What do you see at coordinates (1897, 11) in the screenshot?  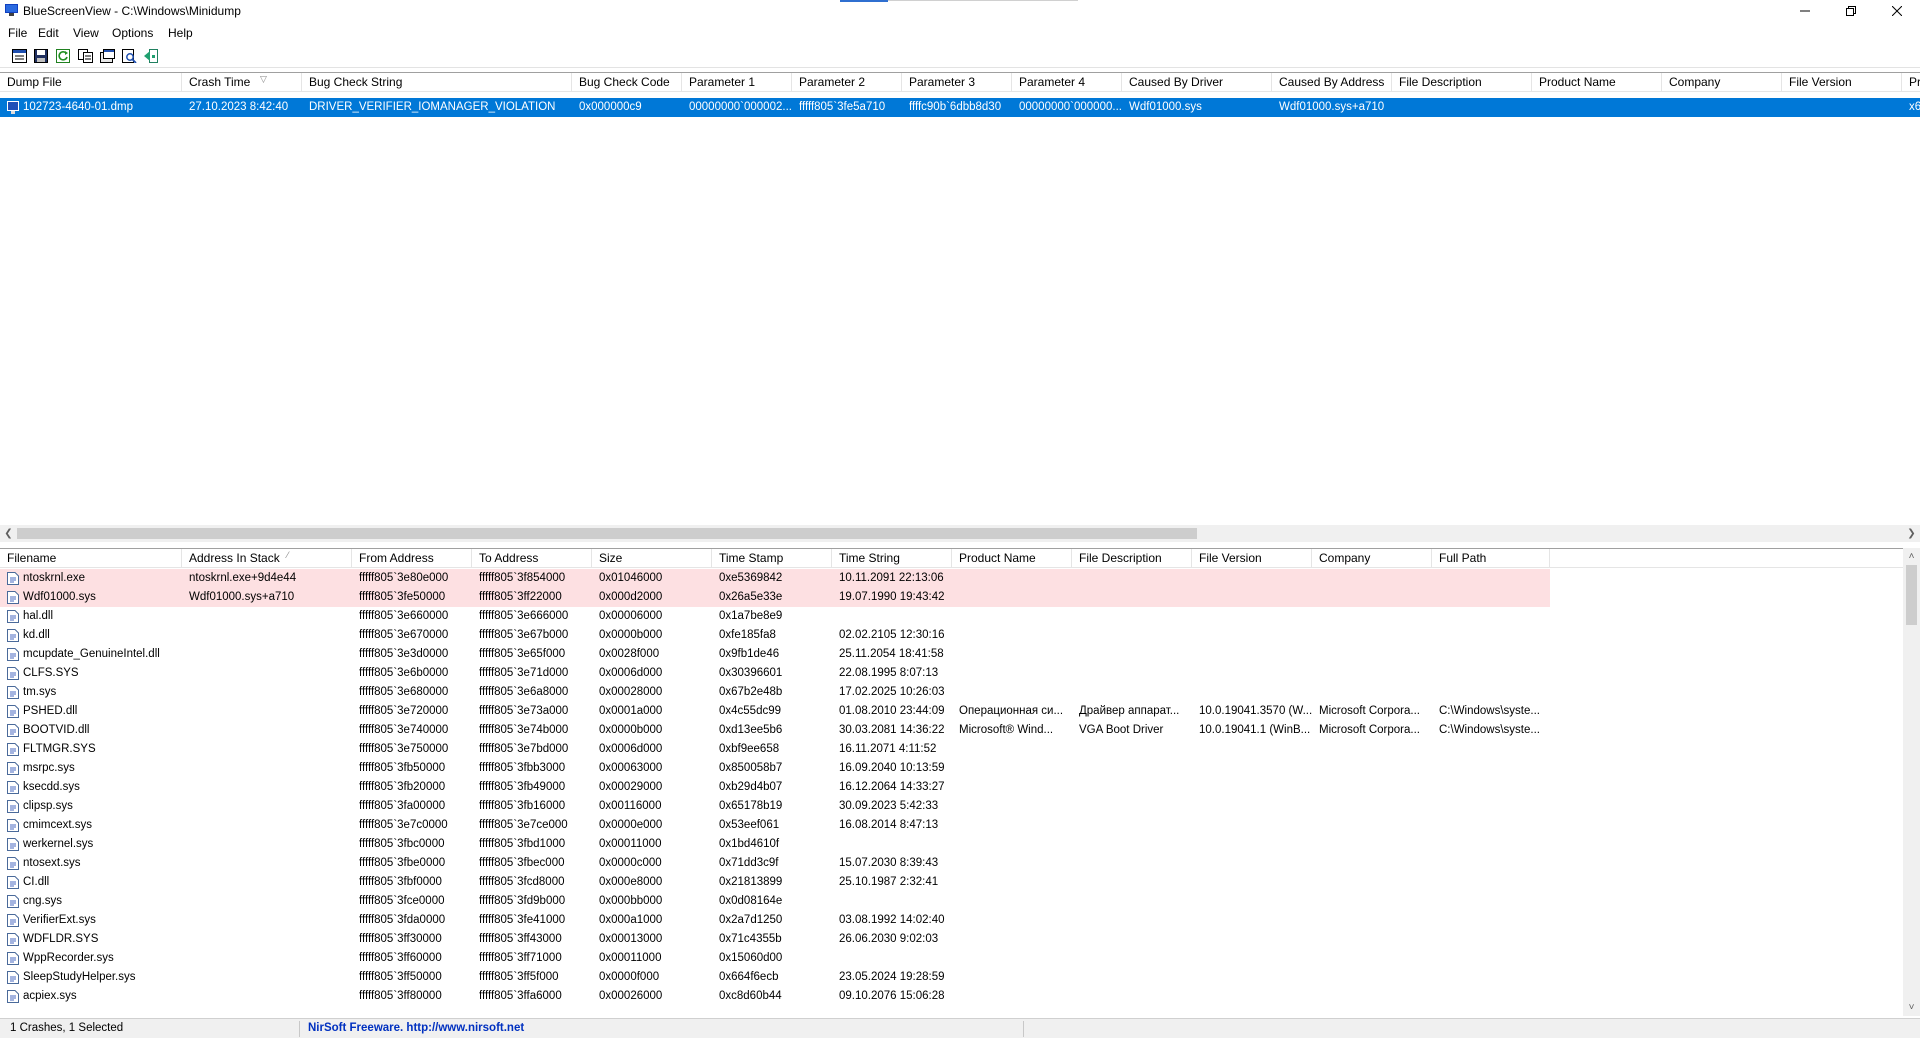 I see `close-button` at bounding box center [1897, 11].